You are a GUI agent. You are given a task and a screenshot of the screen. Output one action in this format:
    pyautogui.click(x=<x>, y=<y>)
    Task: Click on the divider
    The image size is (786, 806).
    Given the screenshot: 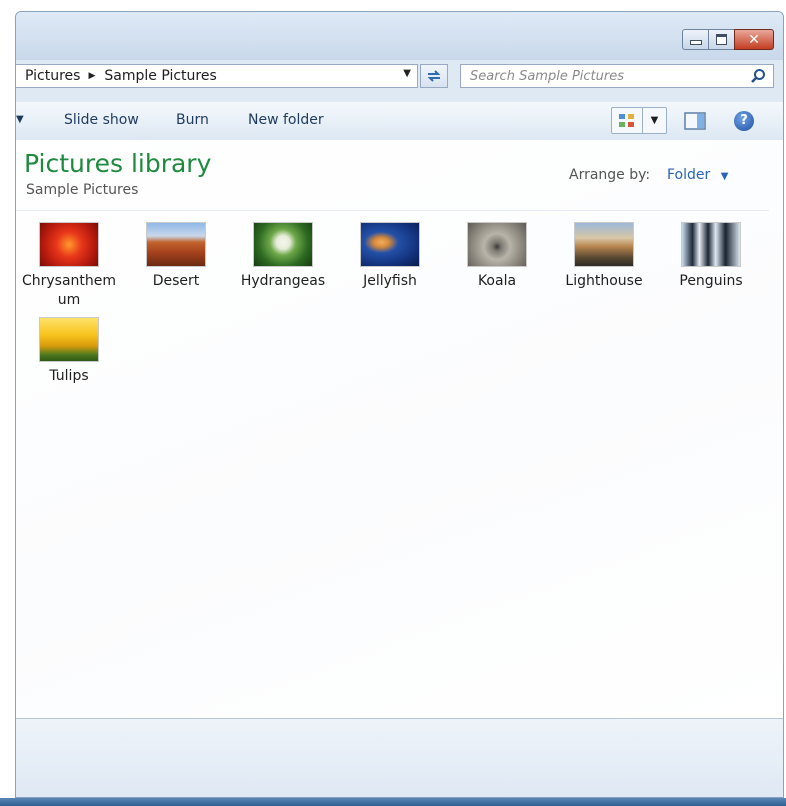 What is the action you would take?
    pyautogui.click(x=392, y=210)
    